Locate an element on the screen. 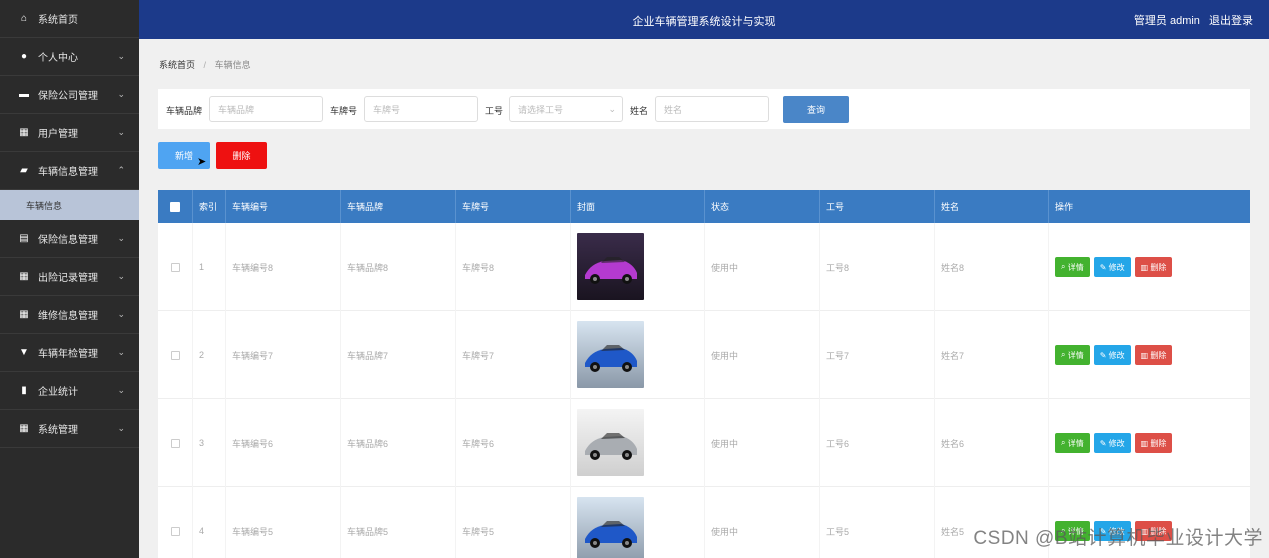 This screenshot has height=558, width=1269. chevron-down-icon: ⌄ is located at coordinates (612, 109).